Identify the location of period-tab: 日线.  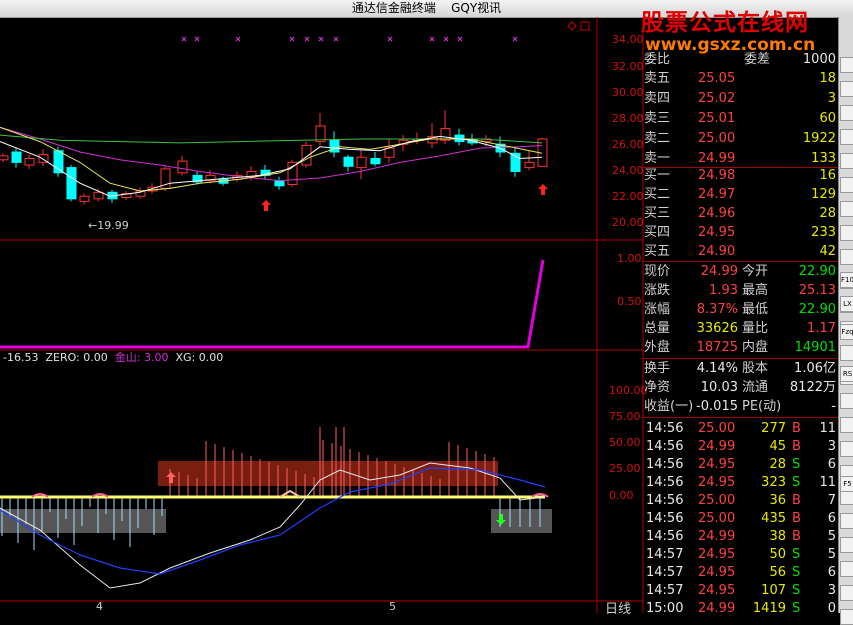
(618, 607).